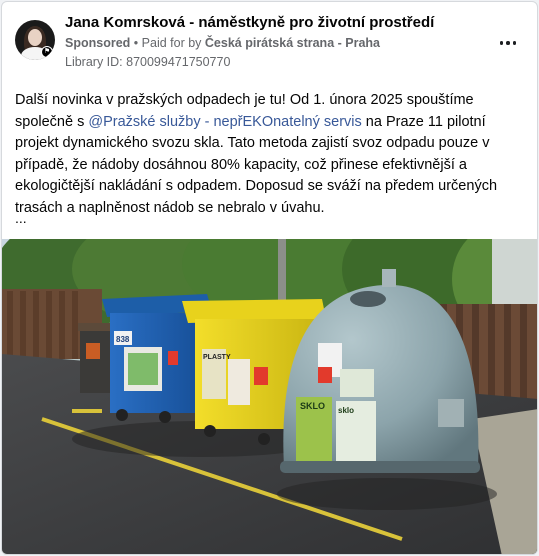 The height and width of the screenshot is (556, 539). Describe the element at coordinates (292, 43) in the screenshot. I see `sponsor-name: Česká pirátská strana - Praha` at that location.